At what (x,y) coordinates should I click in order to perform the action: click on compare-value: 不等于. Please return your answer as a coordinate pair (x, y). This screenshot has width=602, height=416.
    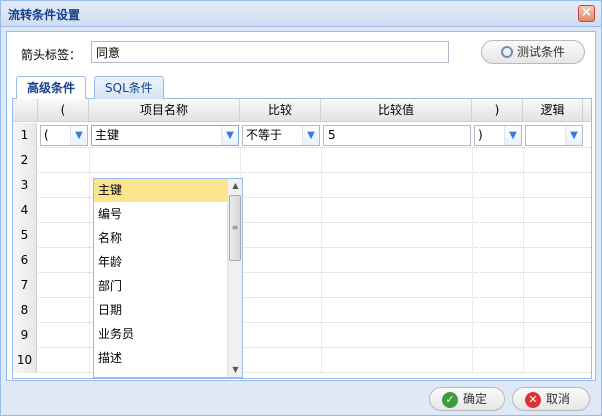
    Looking at the image, I should click on (264, 135).